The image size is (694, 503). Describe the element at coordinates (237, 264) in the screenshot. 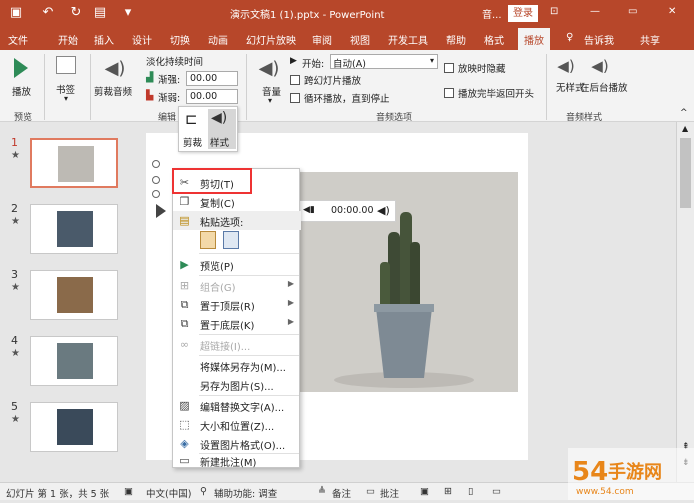

I see `menu-item-preview: ▶ 预览(P)` at that location.